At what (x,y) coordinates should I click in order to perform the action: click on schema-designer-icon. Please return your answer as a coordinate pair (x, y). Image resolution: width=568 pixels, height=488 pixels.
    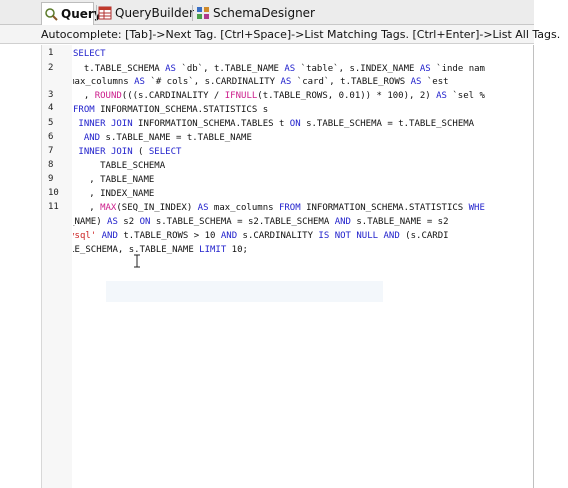
    Looking at the image, I should click on (203, 13).